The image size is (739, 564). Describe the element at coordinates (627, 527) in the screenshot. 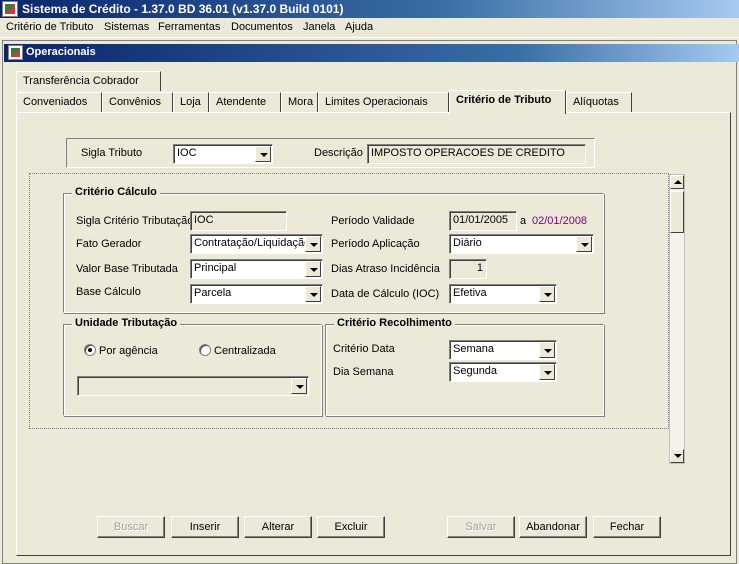

I see `fechar-button: Fechar` at that location.